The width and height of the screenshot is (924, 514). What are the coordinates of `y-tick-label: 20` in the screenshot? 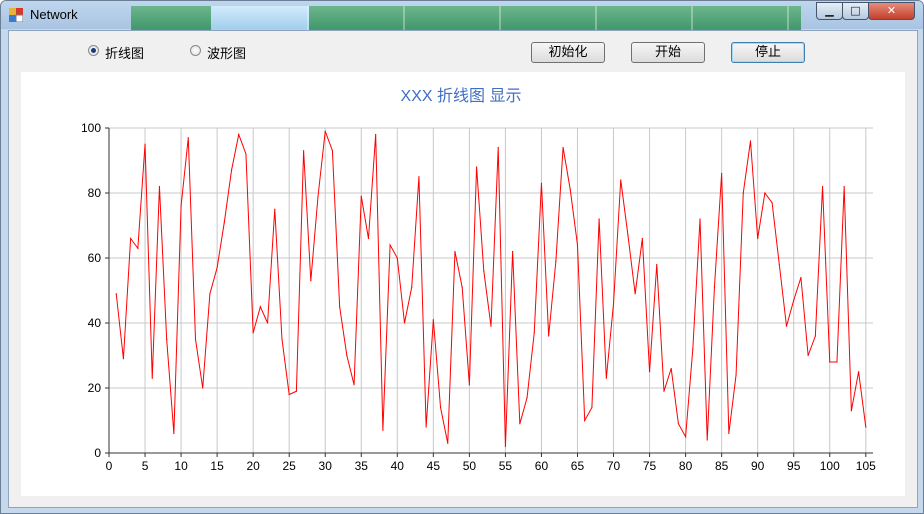 It's located at (95, 388).